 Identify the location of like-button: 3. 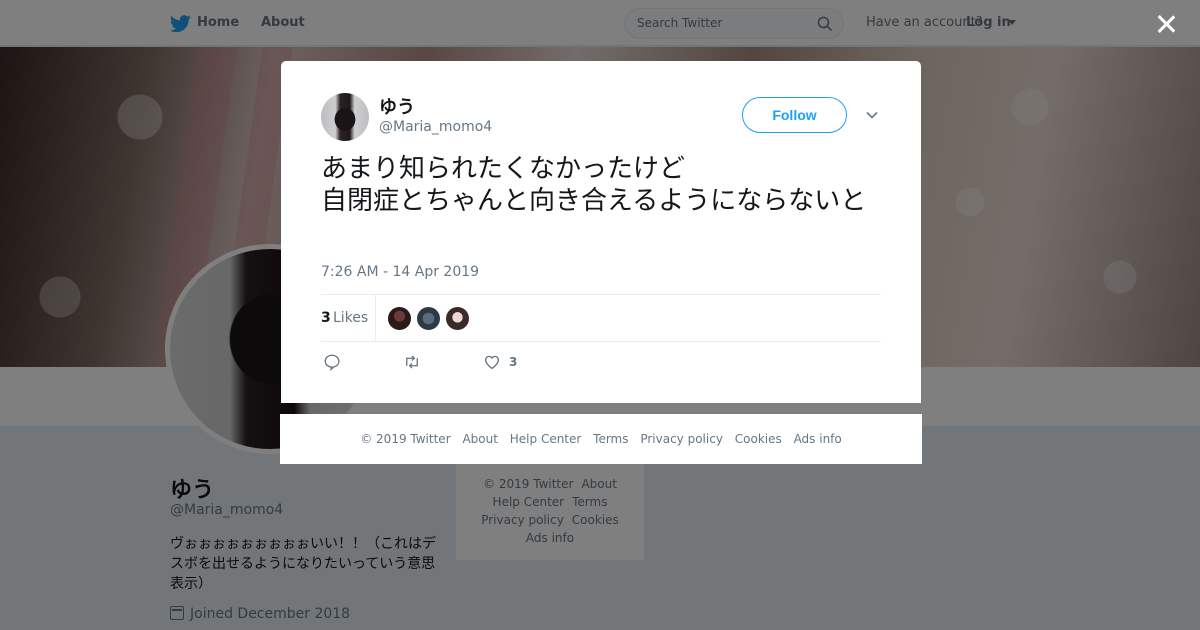
(500, 363).